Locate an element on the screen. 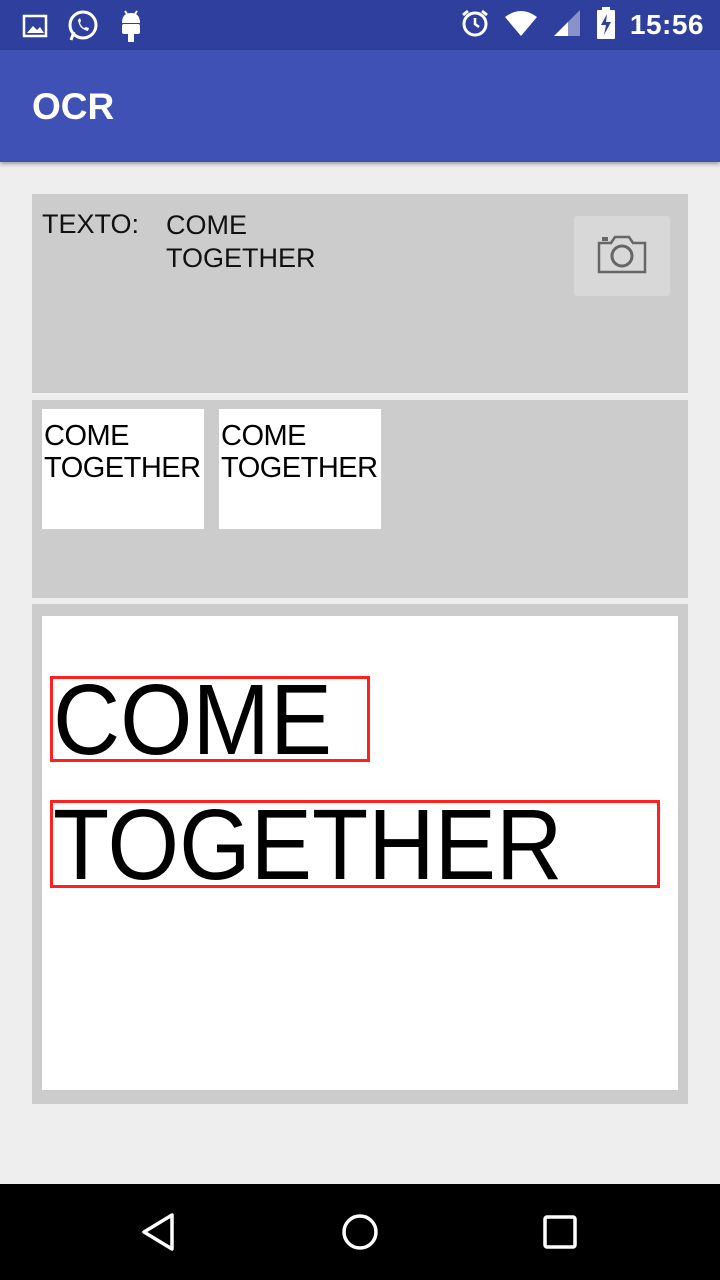 The width and height of the screenshot is (720, 1280). status-time: 15:56 is located at coordinates (666, 24).